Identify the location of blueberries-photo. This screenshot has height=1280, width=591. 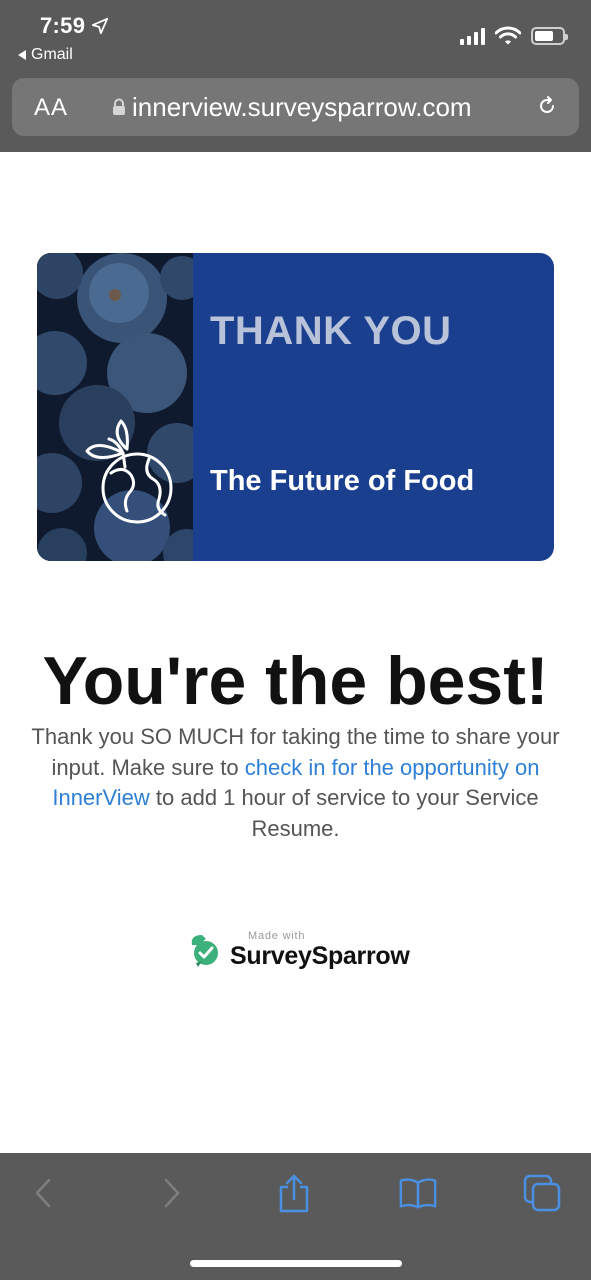
(115, 407).